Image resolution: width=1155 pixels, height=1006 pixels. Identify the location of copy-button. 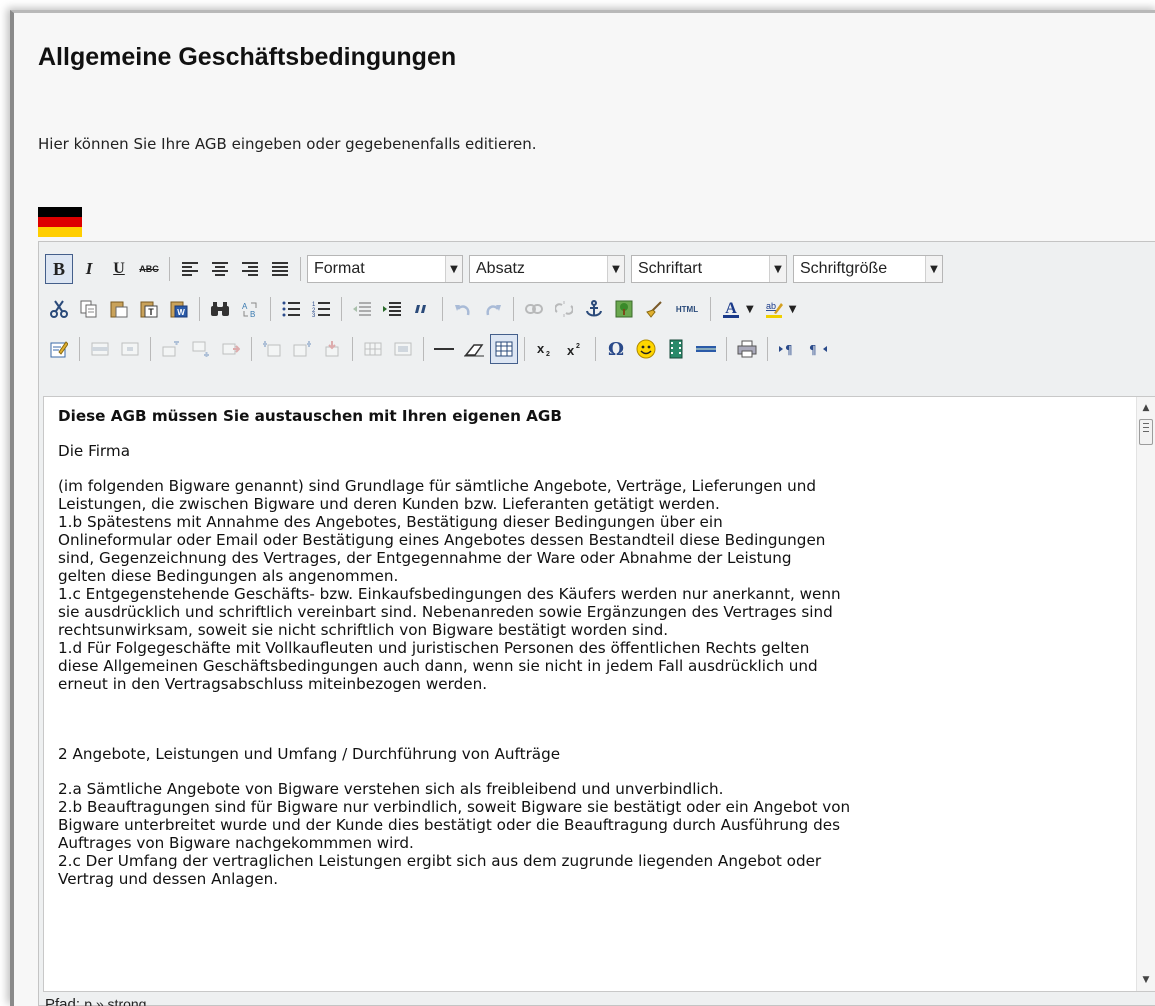
(89, 309).